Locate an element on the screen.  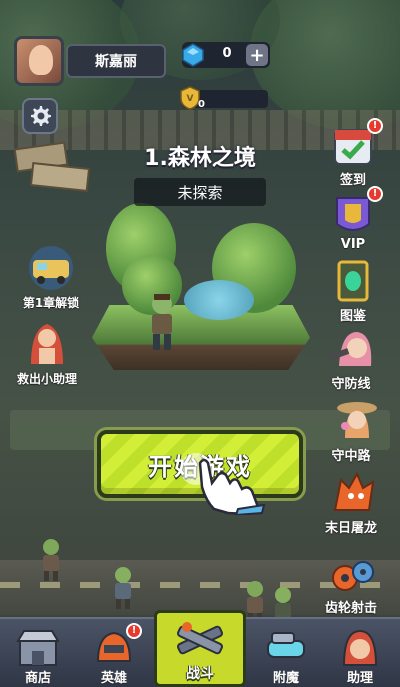
assistant-icon-wrap is located at coordinates (360, 647).